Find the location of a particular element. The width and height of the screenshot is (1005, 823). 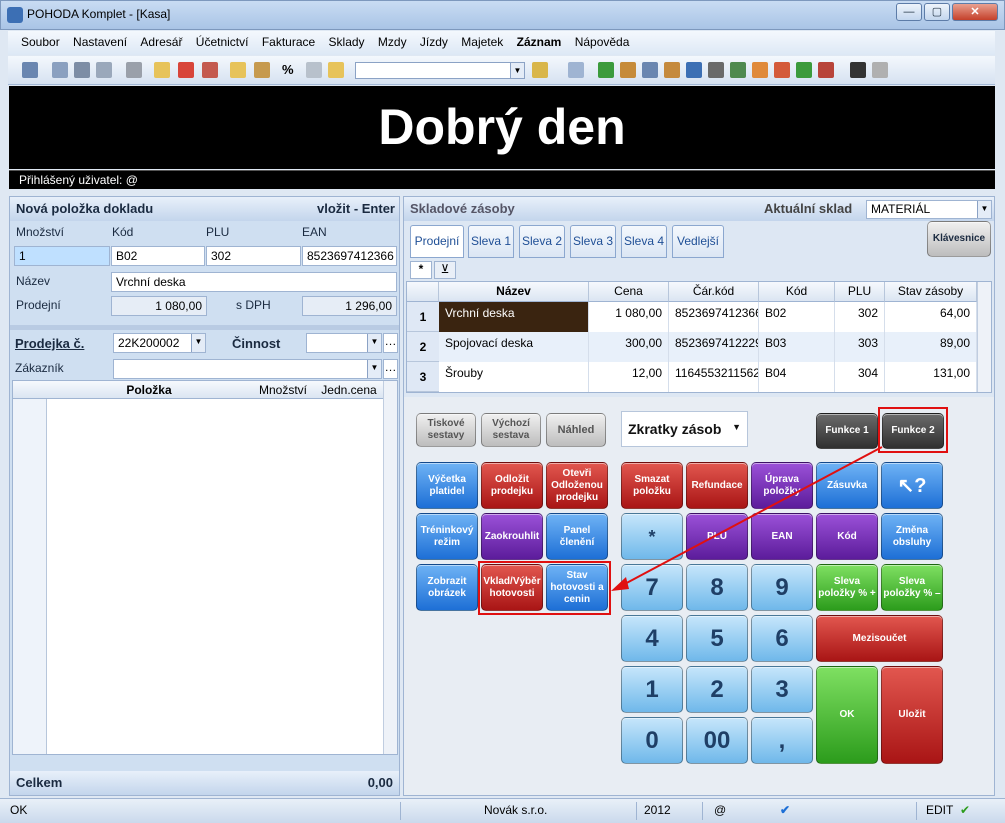

digit-0-key: 0 is located at coordinates (652, 740).